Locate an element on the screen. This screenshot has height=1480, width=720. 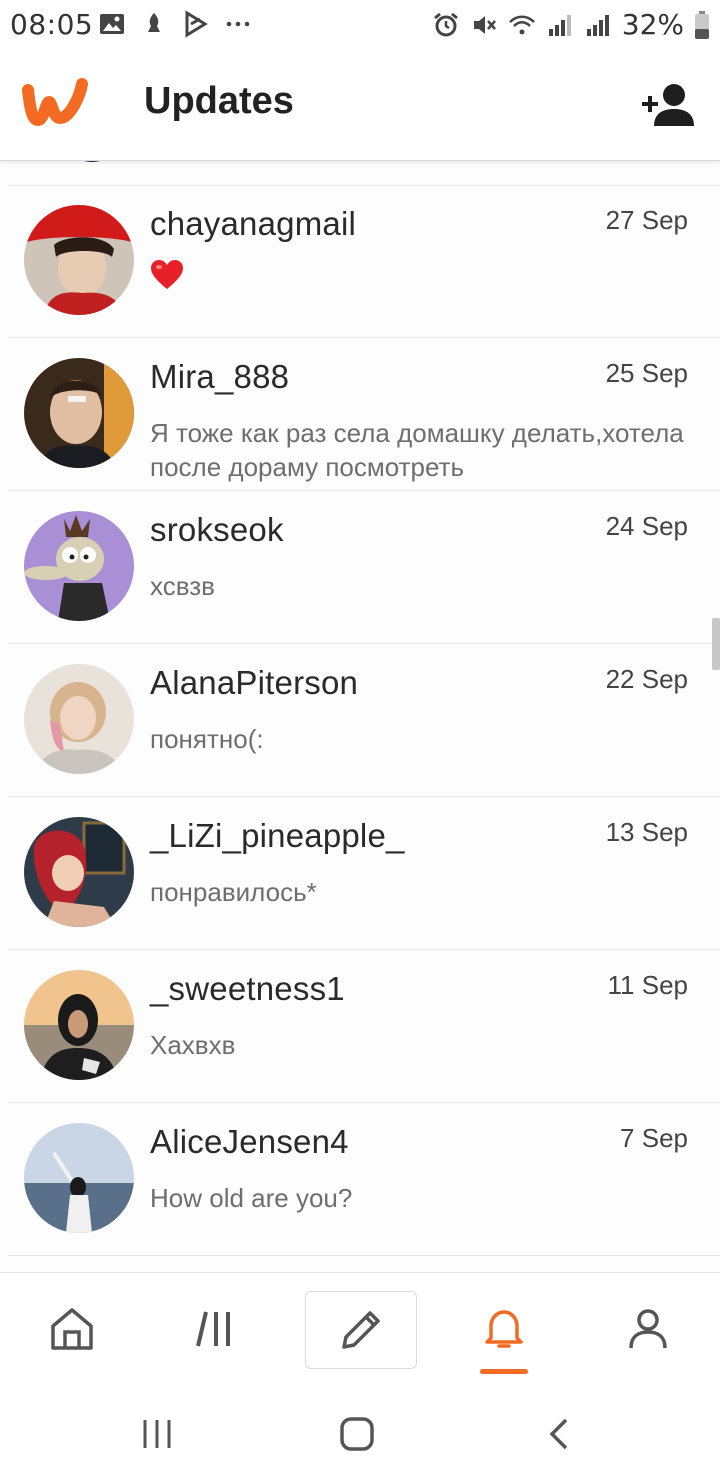
message-preview: How old are you? is located at coordinates (251, 1198).